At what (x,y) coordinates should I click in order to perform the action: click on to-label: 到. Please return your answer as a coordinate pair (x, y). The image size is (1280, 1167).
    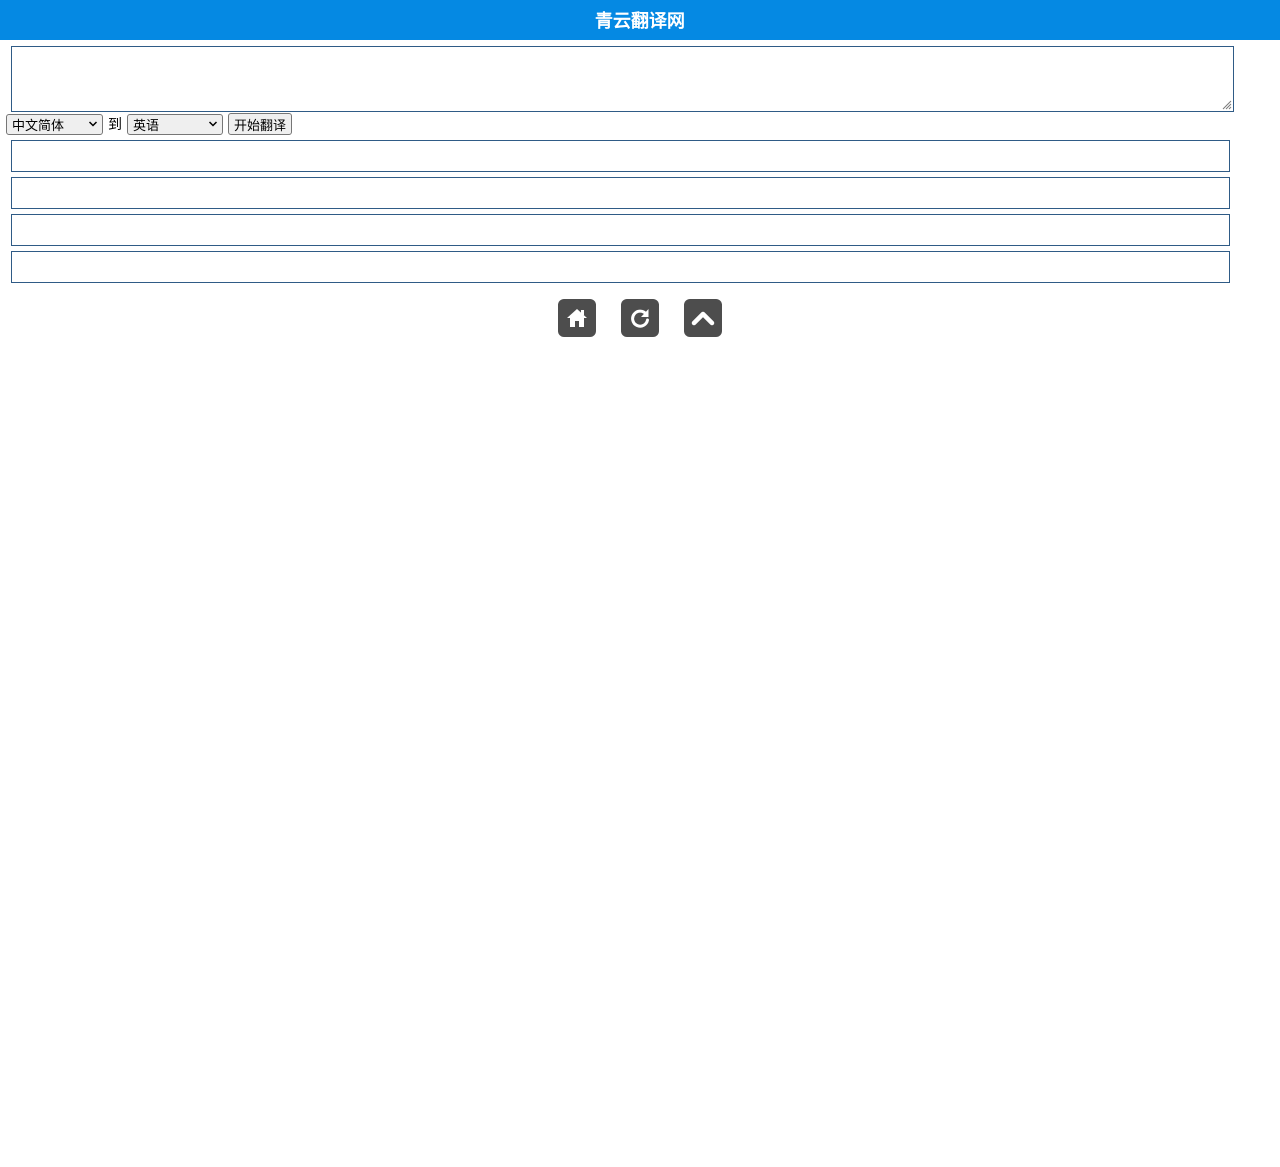
    Looking at the image, I should click on (115, 124).